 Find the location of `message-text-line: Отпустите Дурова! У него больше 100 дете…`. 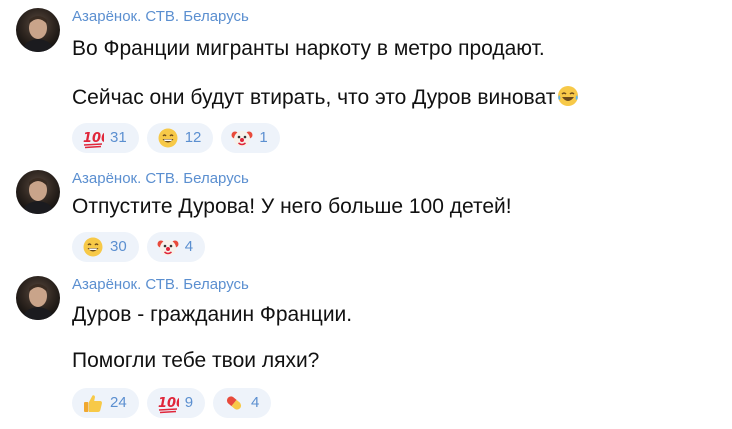

message-text-line: Отпустите Дурова! У него больше 100 дете… is located at coordinates (292, 206).